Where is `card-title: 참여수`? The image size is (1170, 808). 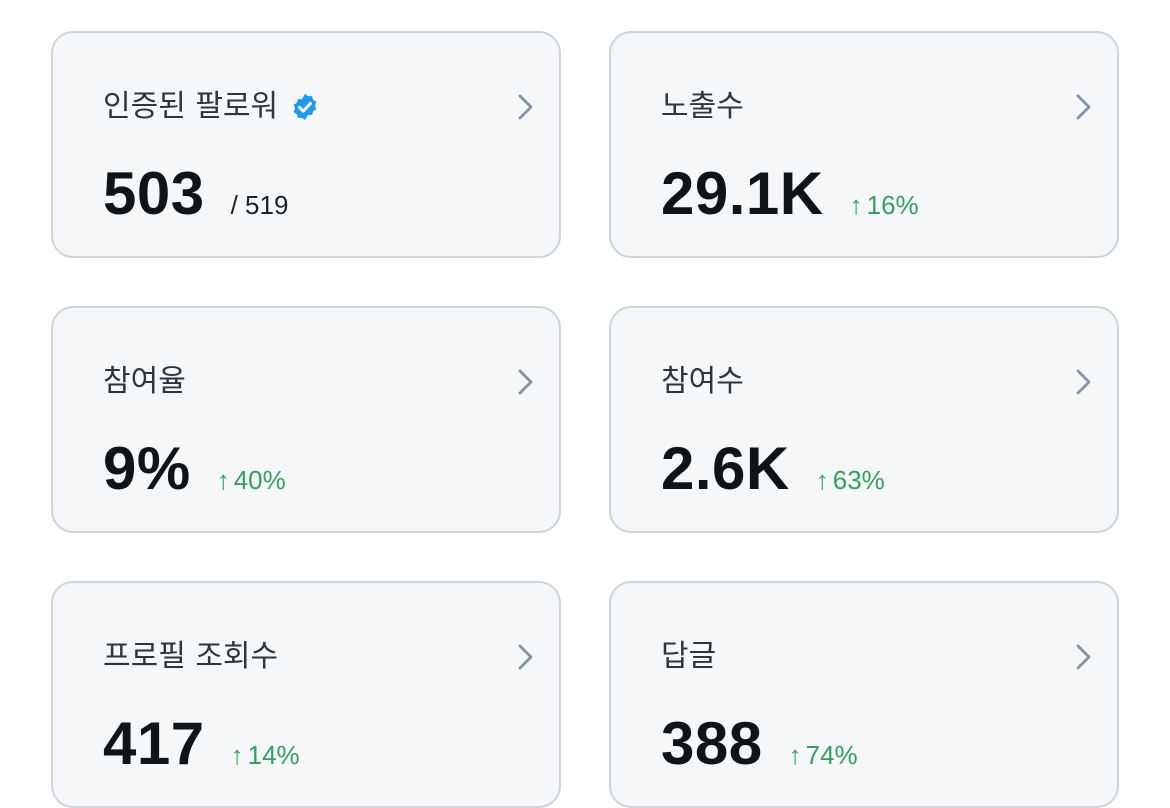
card-title: 참여수 is located at coordinates (702, 381).